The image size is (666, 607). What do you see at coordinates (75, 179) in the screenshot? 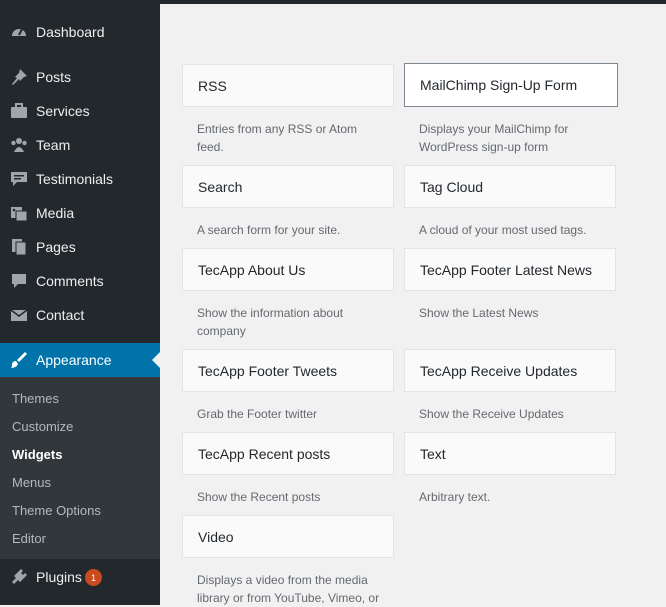
I see `menu-label: Testimonials` at bounding box center [75, 179].